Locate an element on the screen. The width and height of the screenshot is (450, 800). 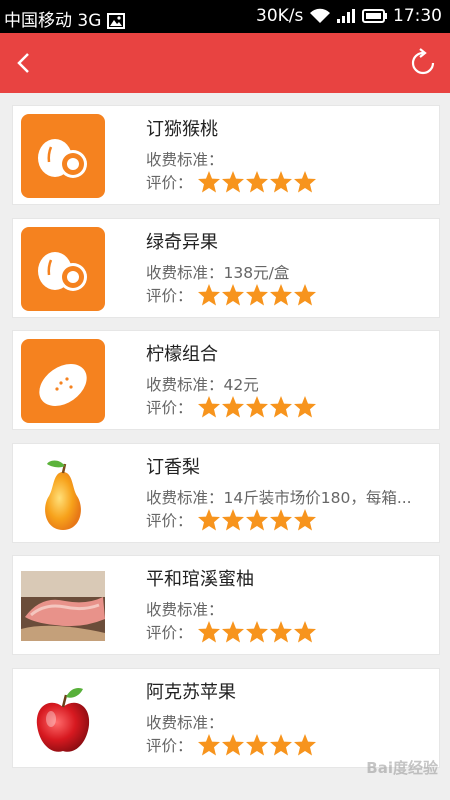
item-name: 订香梨 is located at coordinates (173, 467).